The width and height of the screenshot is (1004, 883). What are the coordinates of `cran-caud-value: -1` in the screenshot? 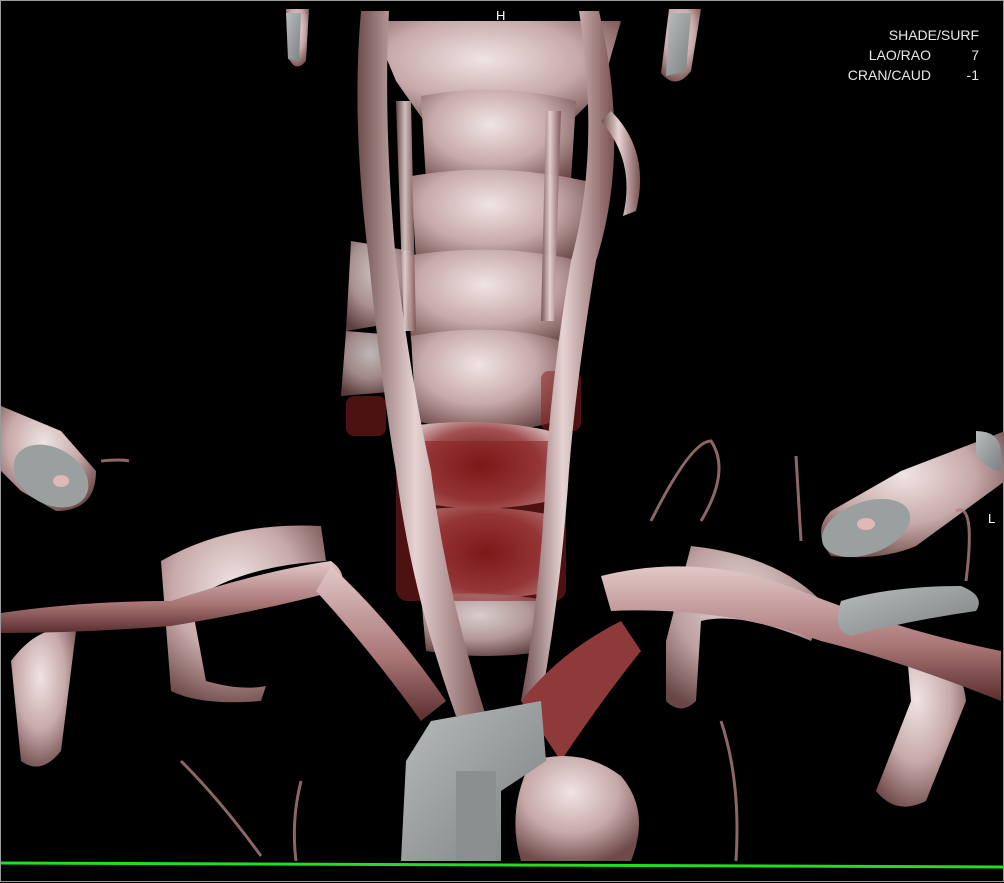 It's located at (972, 75).